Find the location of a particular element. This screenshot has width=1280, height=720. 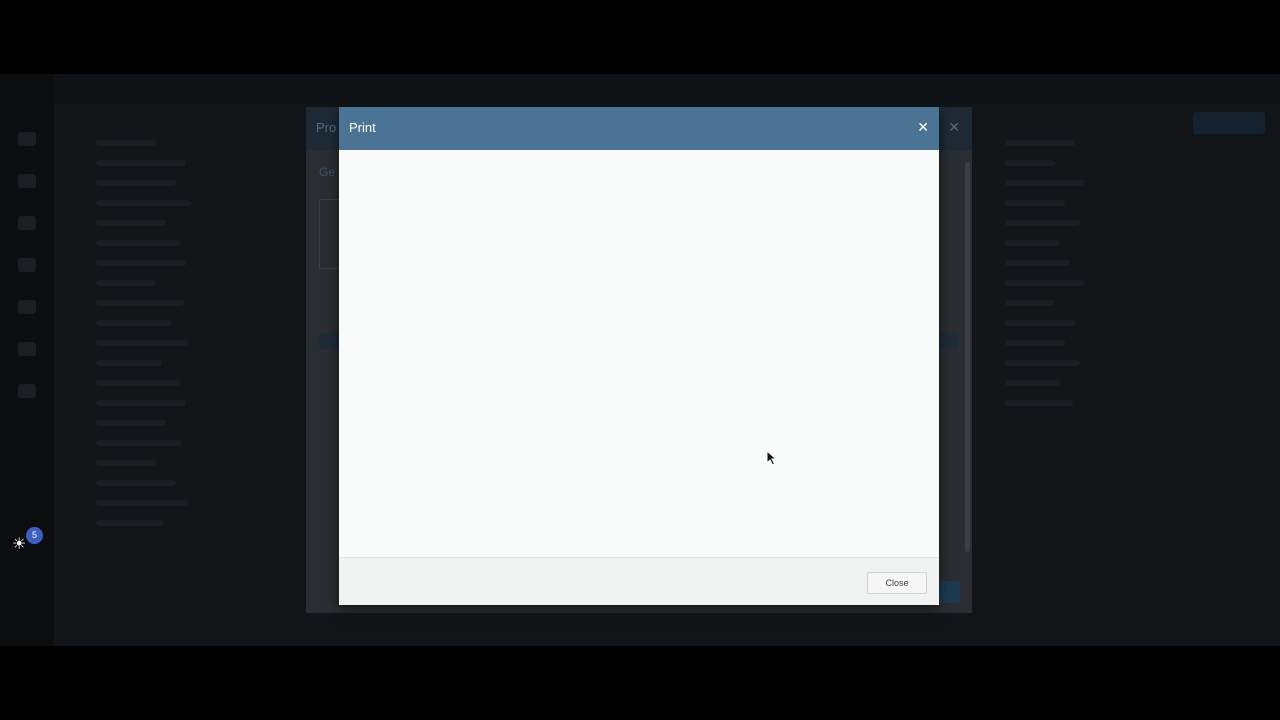

help-widget: ☀ 5 is located at coordinates (27, 541).